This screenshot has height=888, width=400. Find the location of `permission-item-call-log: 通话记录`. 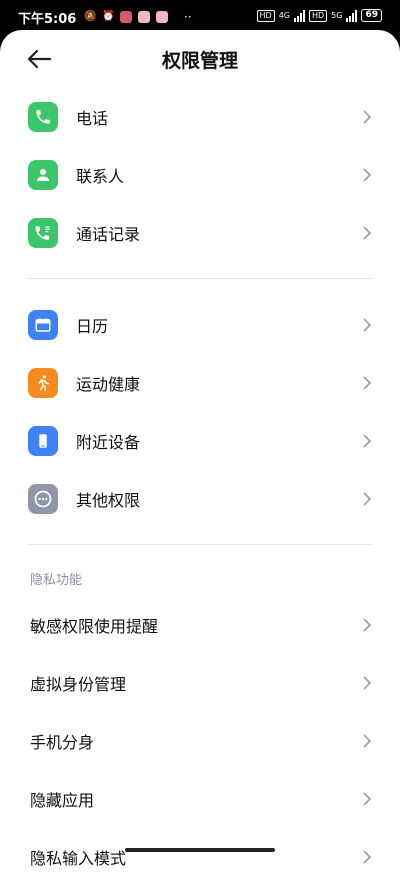

permission-item-call-log: 通话记录 is located at coordinates (200, 233).